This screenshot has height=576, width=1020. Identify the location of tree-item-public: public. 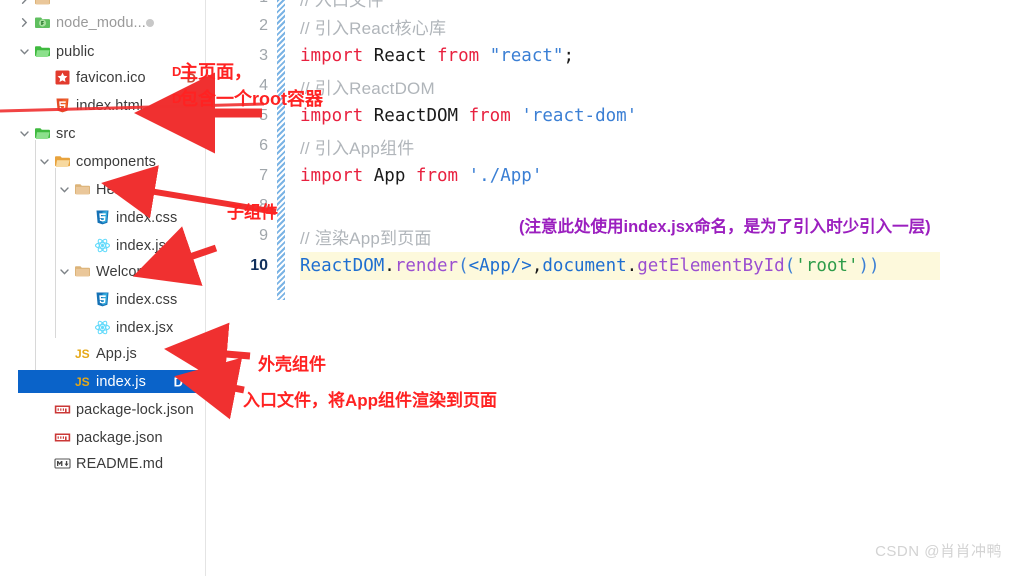
(103, 51).